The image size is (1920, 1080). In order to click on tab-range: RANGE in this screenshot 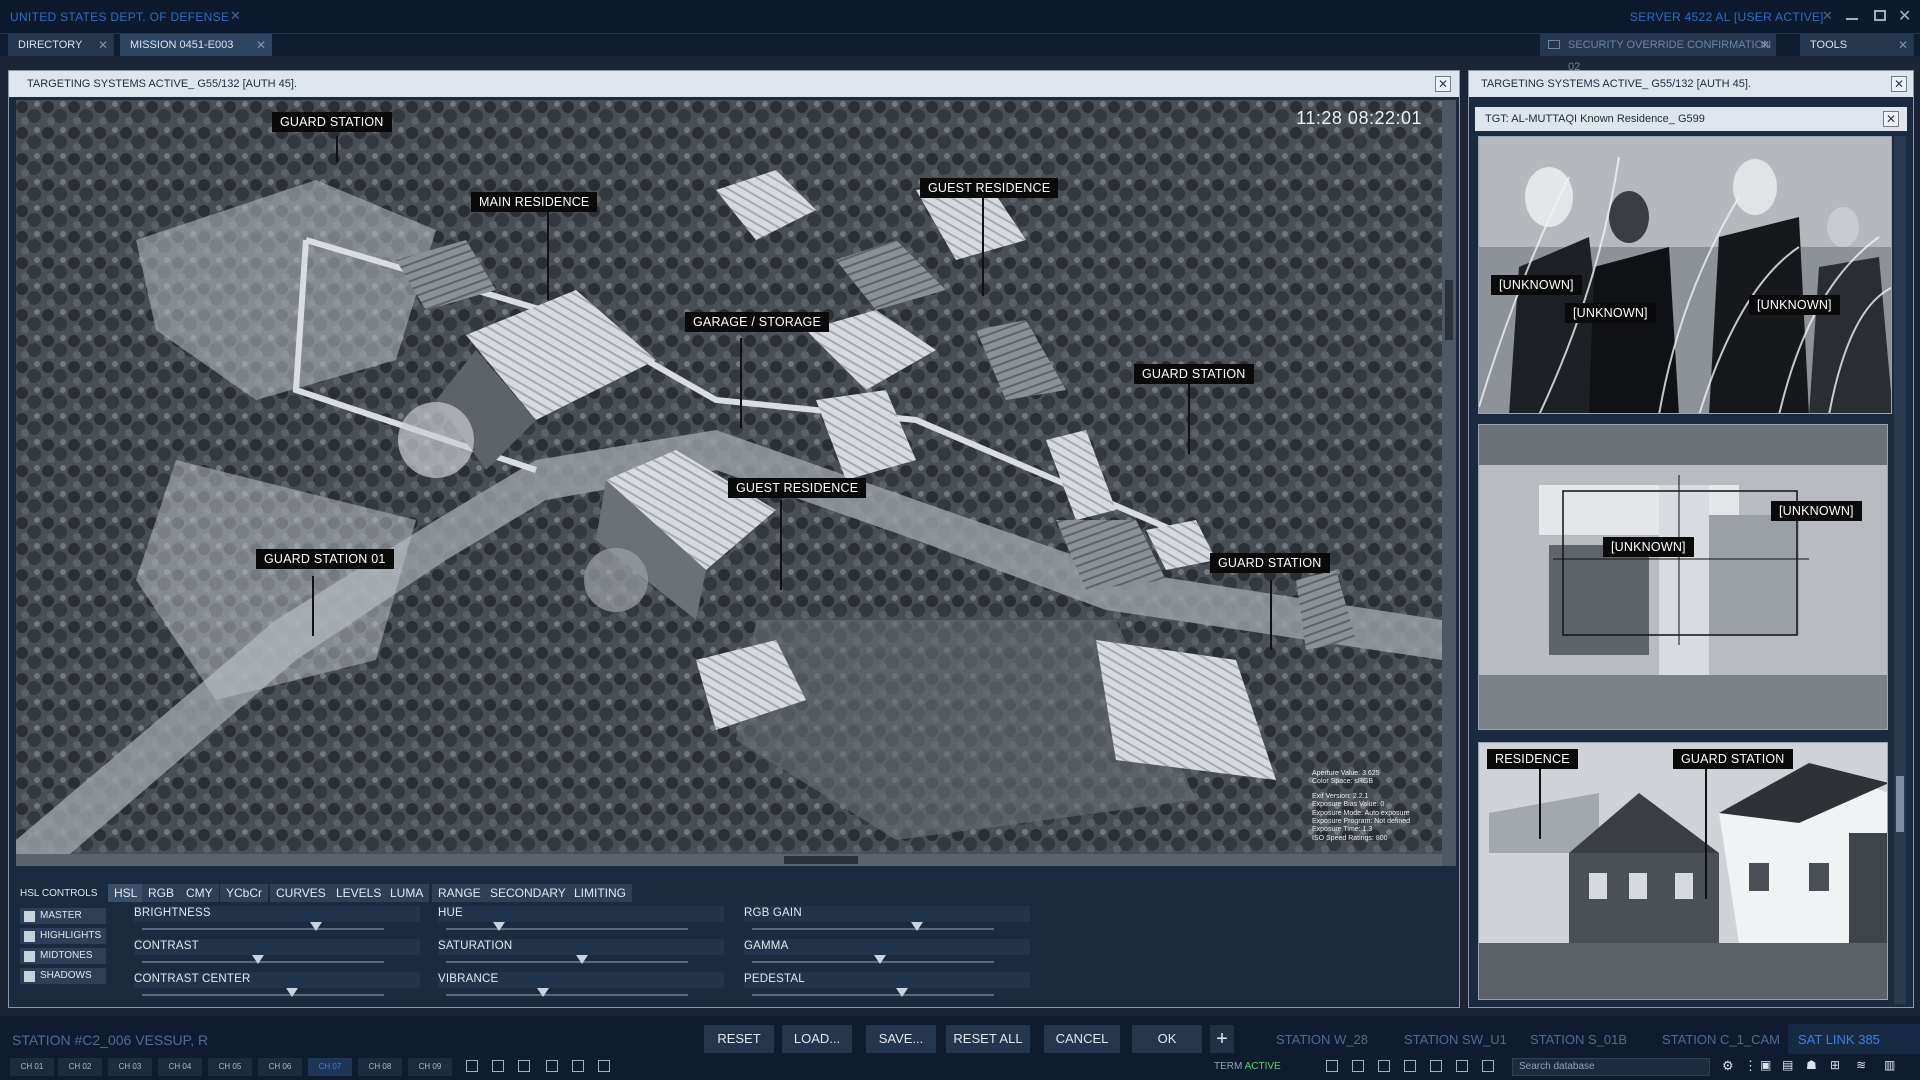, I will do `click(459, 893)`.